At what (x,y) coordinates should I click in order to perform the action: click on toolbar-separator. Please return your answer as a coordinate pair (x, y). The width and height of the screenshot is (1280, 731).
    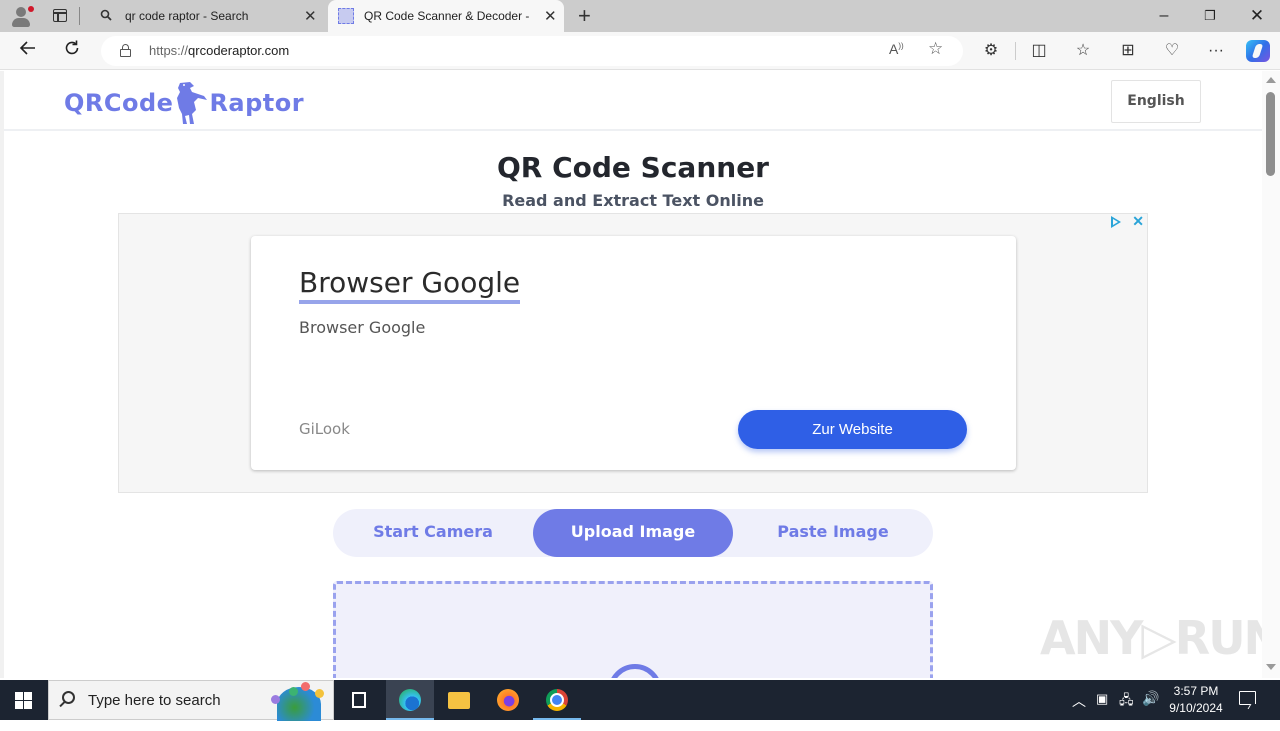
    Looking at the image, I should click on (1015, 51).